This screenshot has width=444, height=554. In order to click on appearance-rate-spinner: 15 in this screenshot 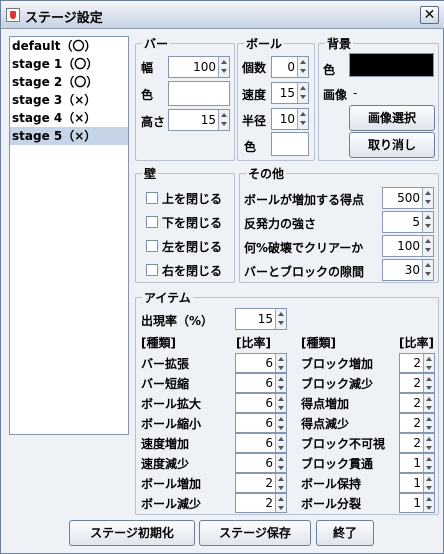, I will do `click(261, 319)`.